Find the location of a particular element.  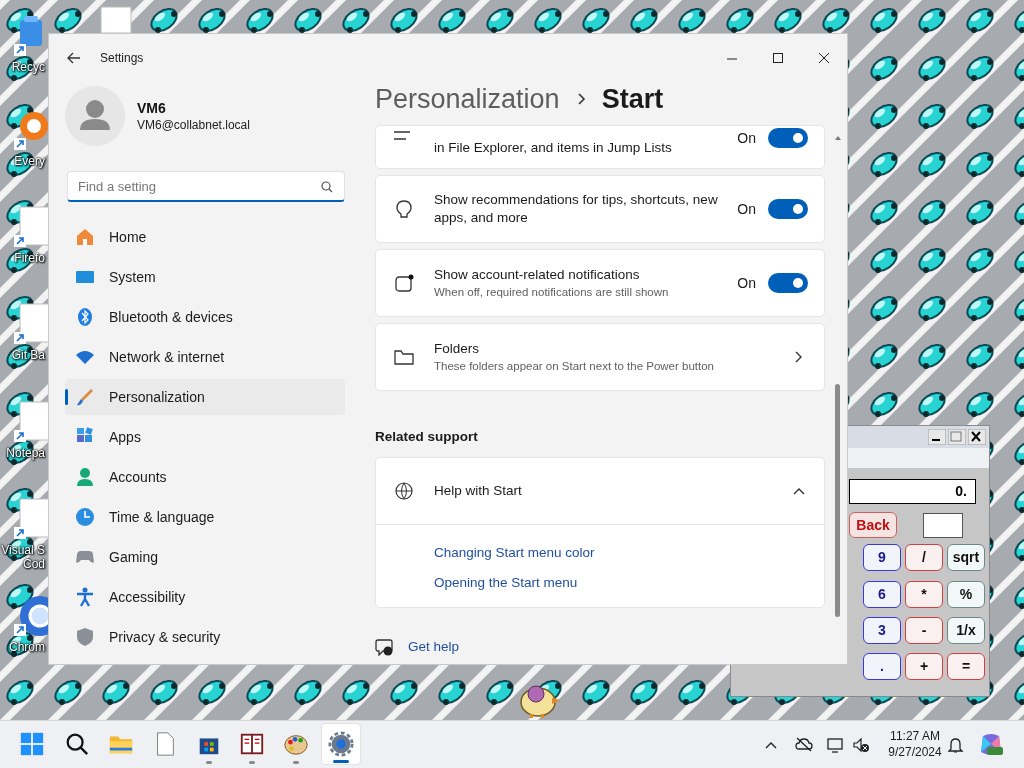

globe-clock-icon is located at coordinates (85, 517).